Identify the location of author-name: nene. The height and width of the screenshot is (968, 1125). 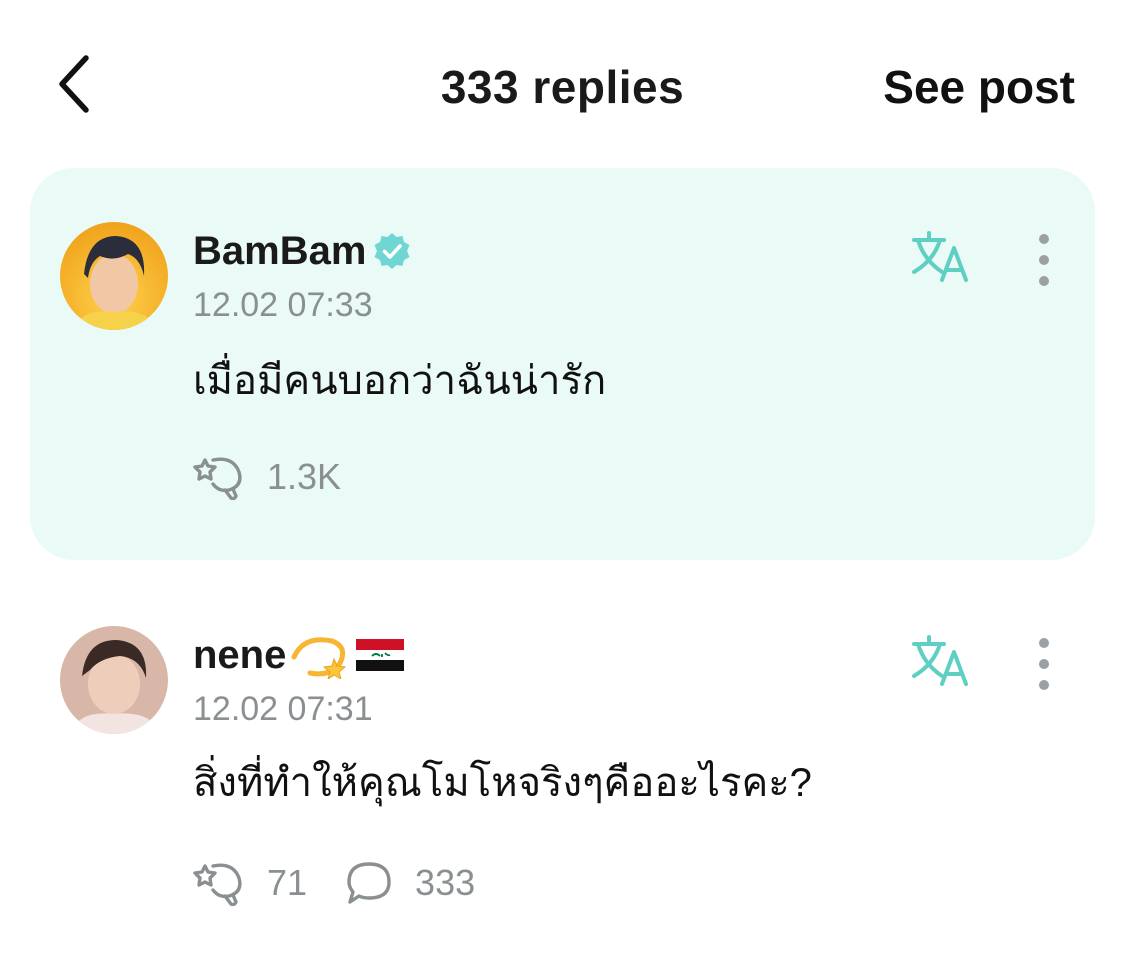
(239, 655).